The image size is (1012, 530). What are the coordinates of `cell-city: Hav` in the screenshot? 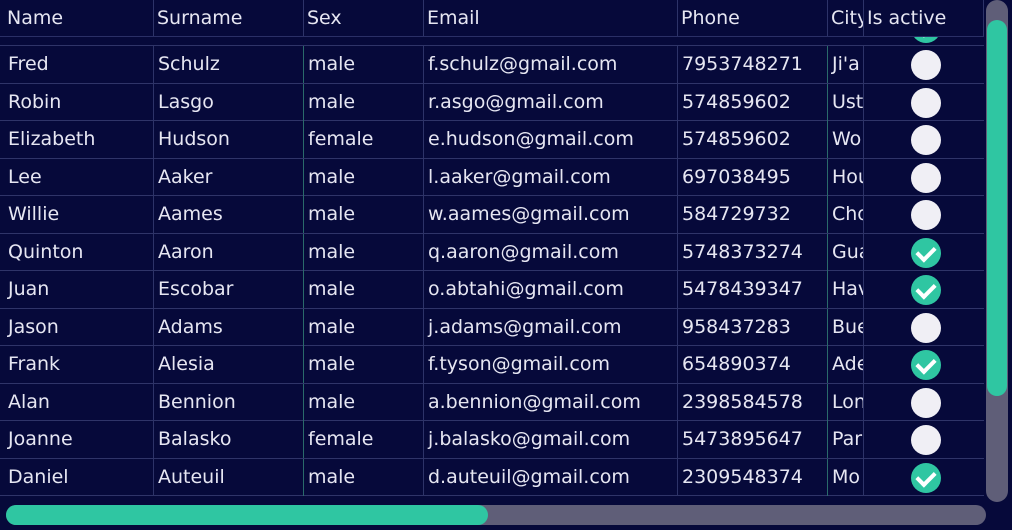 It's located at (846, 289).